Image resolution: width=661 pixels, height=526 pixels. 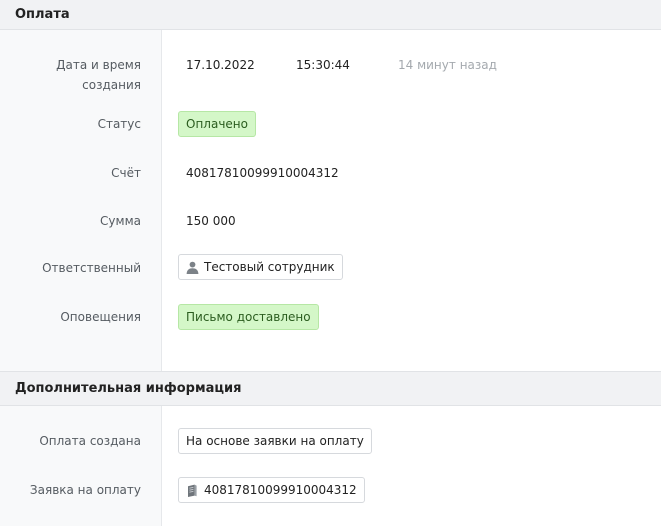 I want to click on notifications-badge-text: Письмо доставлено, so click(x=248, y=317).